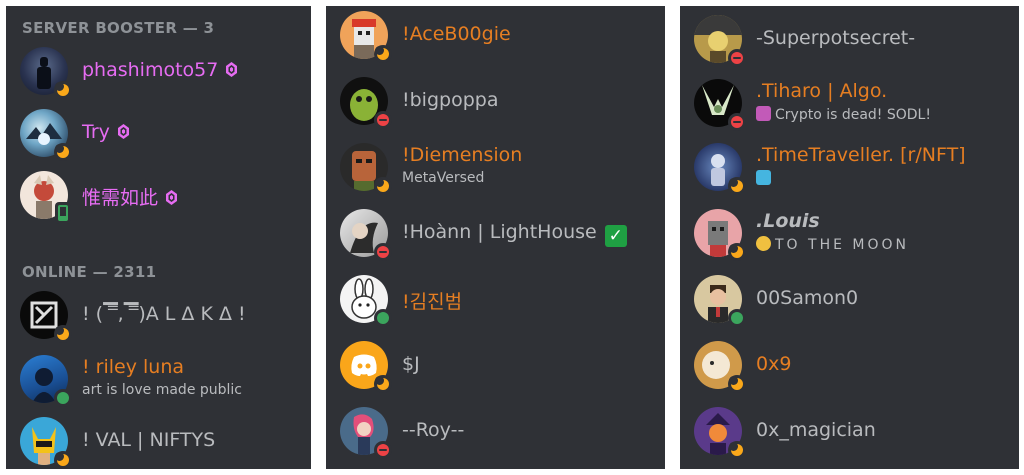 This screenshot has width=1024, height=475. Describe the element at coordinates (162, 390) in the screenshot. I see `custom-status: art is love made public` at that location.